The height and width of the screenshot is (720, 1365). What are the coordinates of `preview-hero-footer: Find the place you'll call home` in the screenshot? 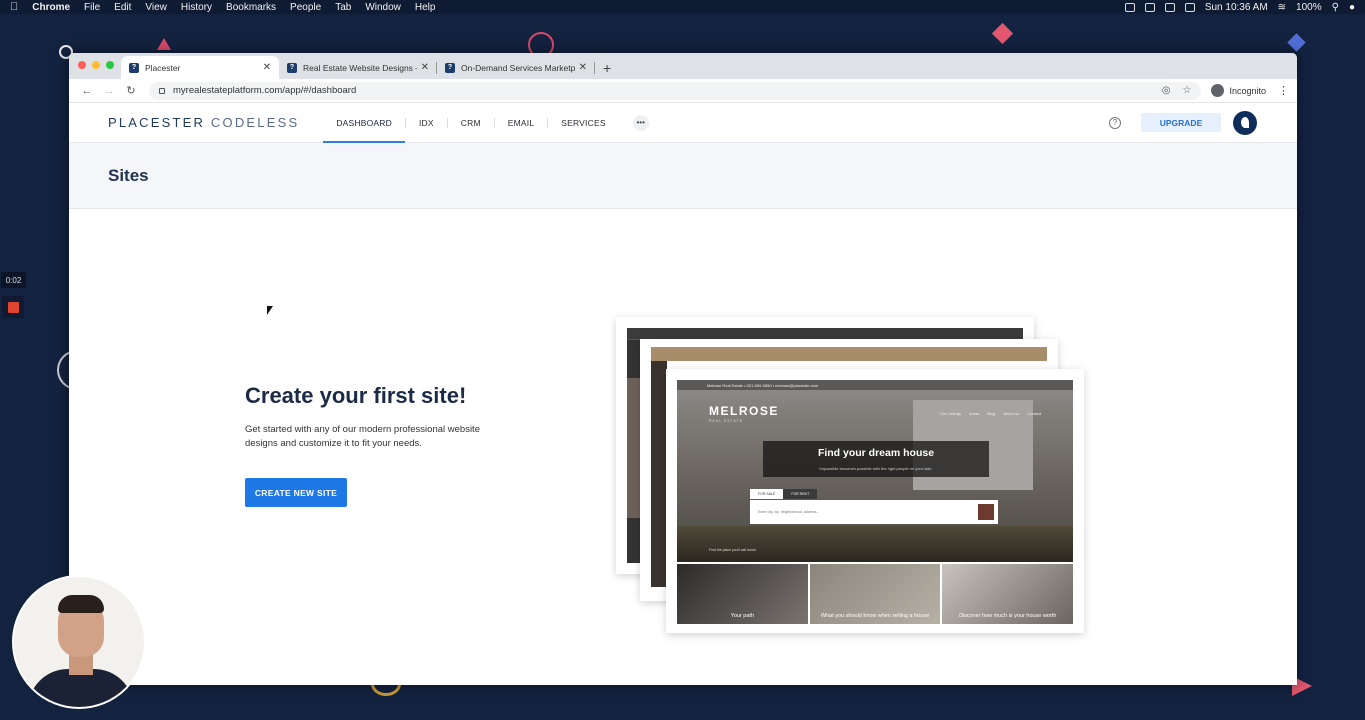 It's located at (732, 550).